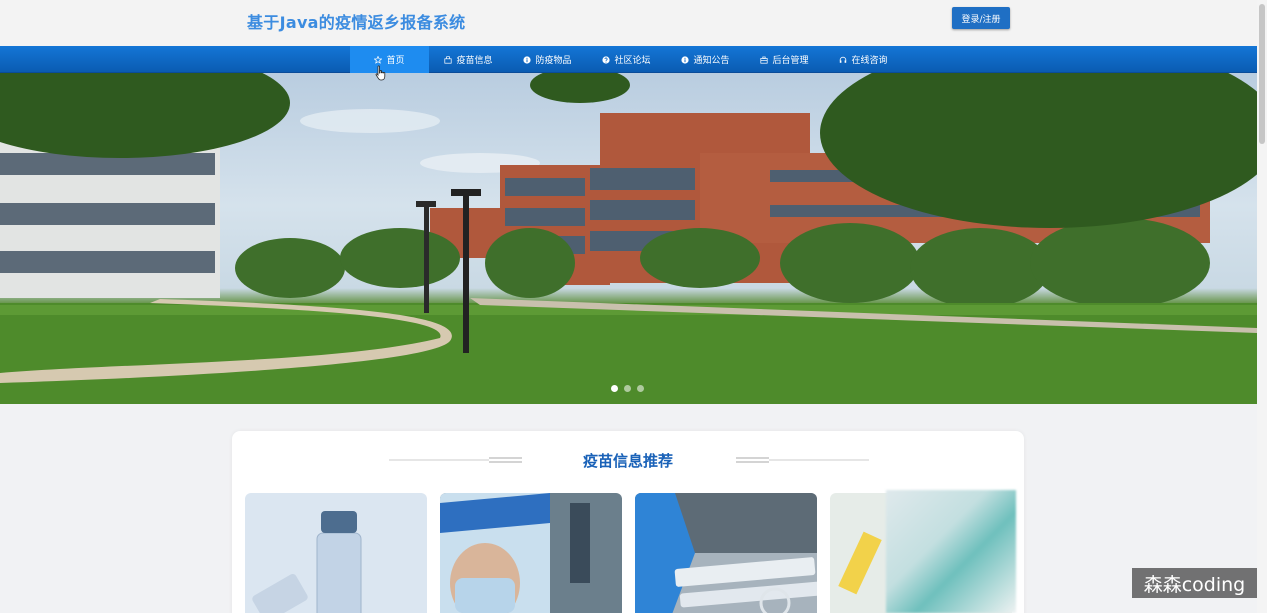 The height and width of the screenshot is (613, 1267). What do you see at coordinates (981, 18) in the screenshot?
I see `login-register-button: 登录/注册` at bounding box center [981, 18].